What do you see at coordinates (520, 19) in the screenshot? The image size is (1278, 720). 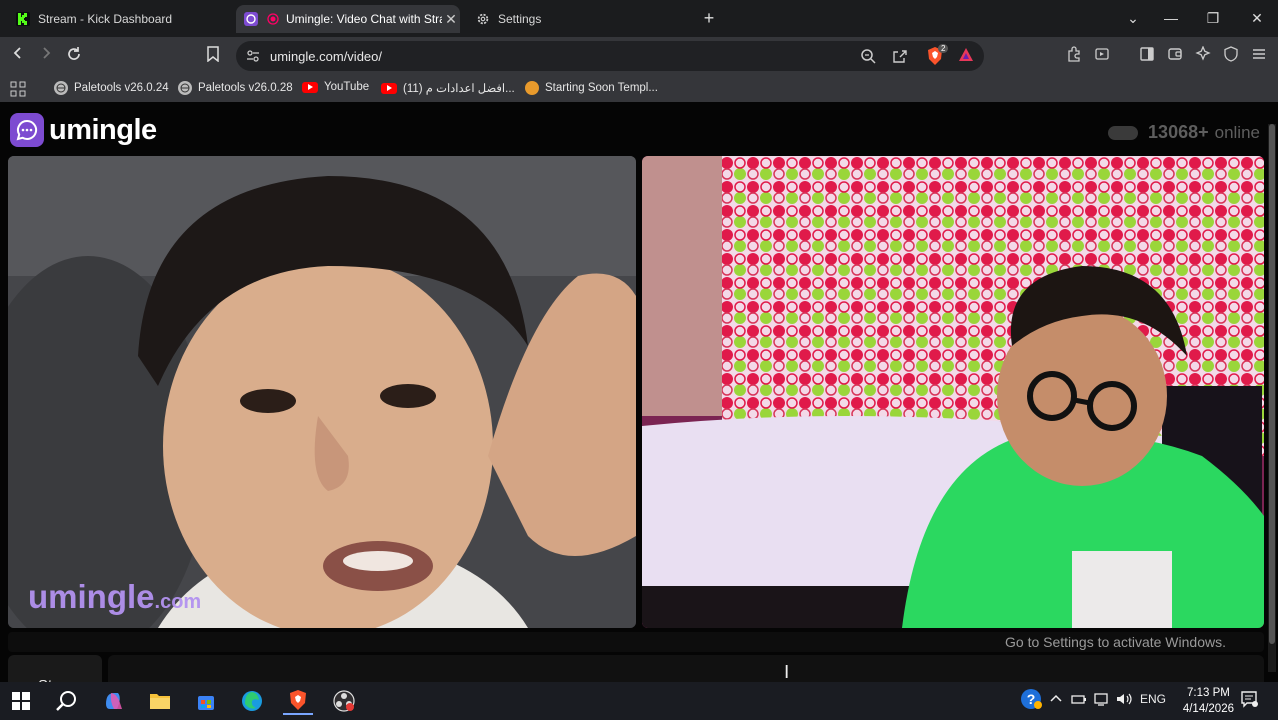 I see `tab-title: Settings` at bounding box center [520, 19].